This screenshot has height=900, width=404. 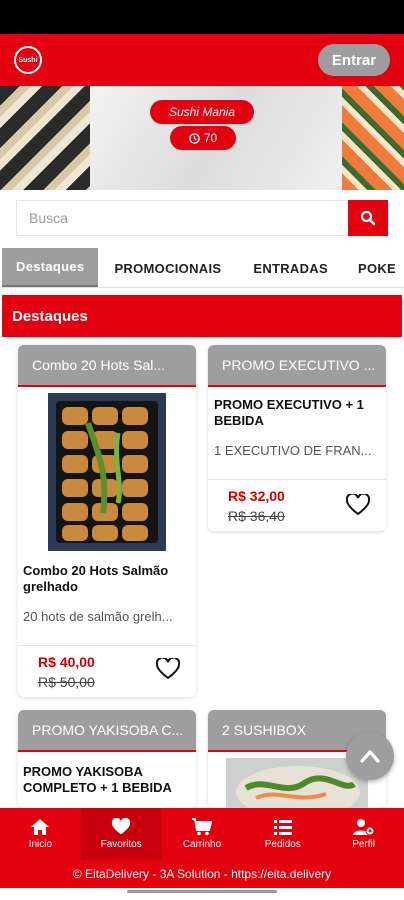 I want to click on nav-label: Carrinho, so click(x=202, y=844).